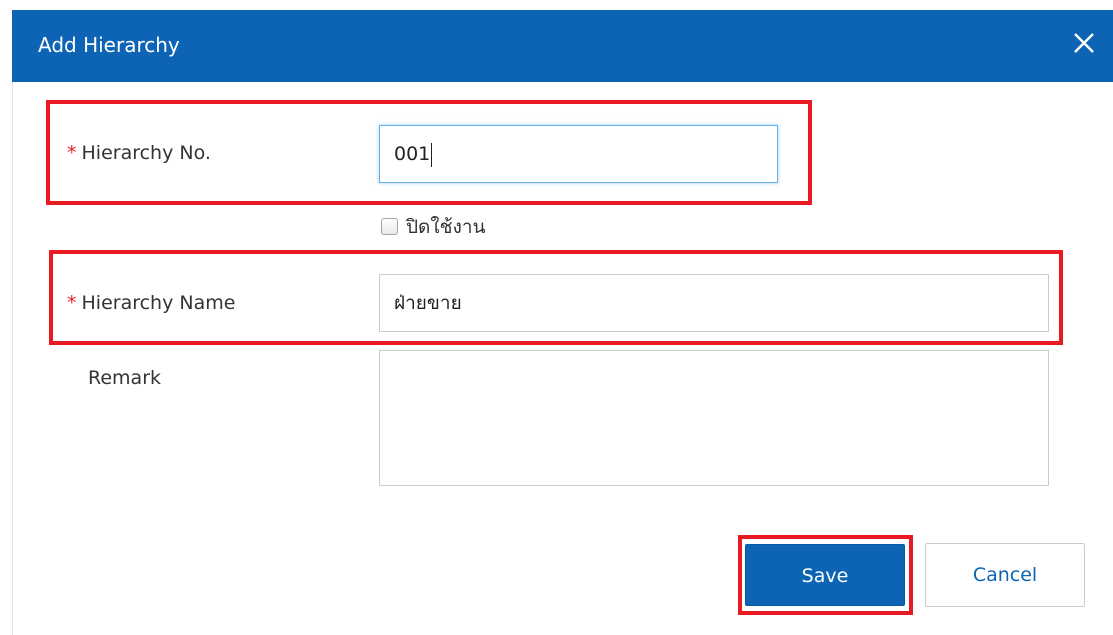  I want to click on hierarchy-no-value: 001, so click(412, 154).